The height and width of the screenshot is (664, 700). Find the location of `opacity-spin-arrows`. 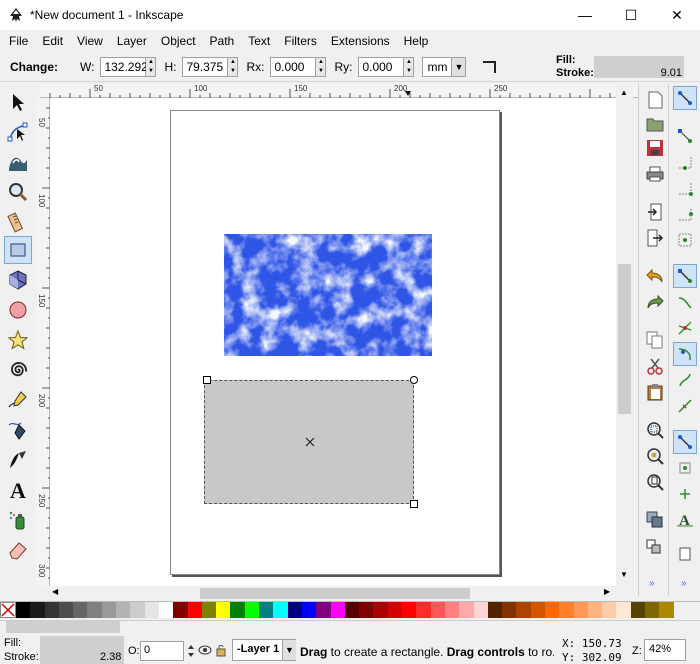

opacity-spin-arrows is located at coordinates (191, 651).